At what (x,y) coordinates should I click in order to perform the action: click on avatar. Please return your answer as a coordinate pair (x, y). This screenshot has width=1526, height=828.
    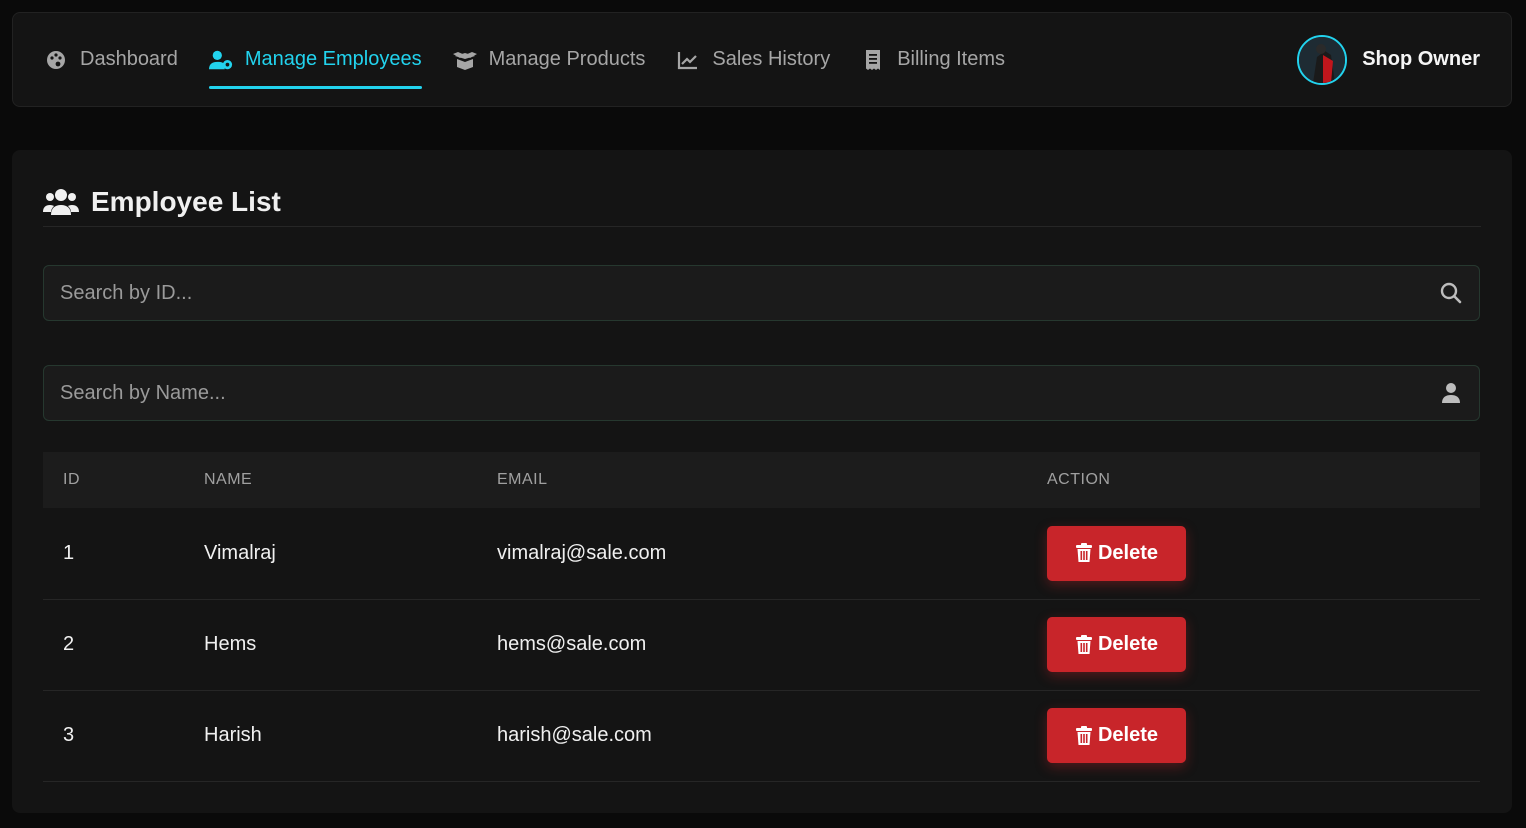
    Looking at the image, I should click on (1322, 59).